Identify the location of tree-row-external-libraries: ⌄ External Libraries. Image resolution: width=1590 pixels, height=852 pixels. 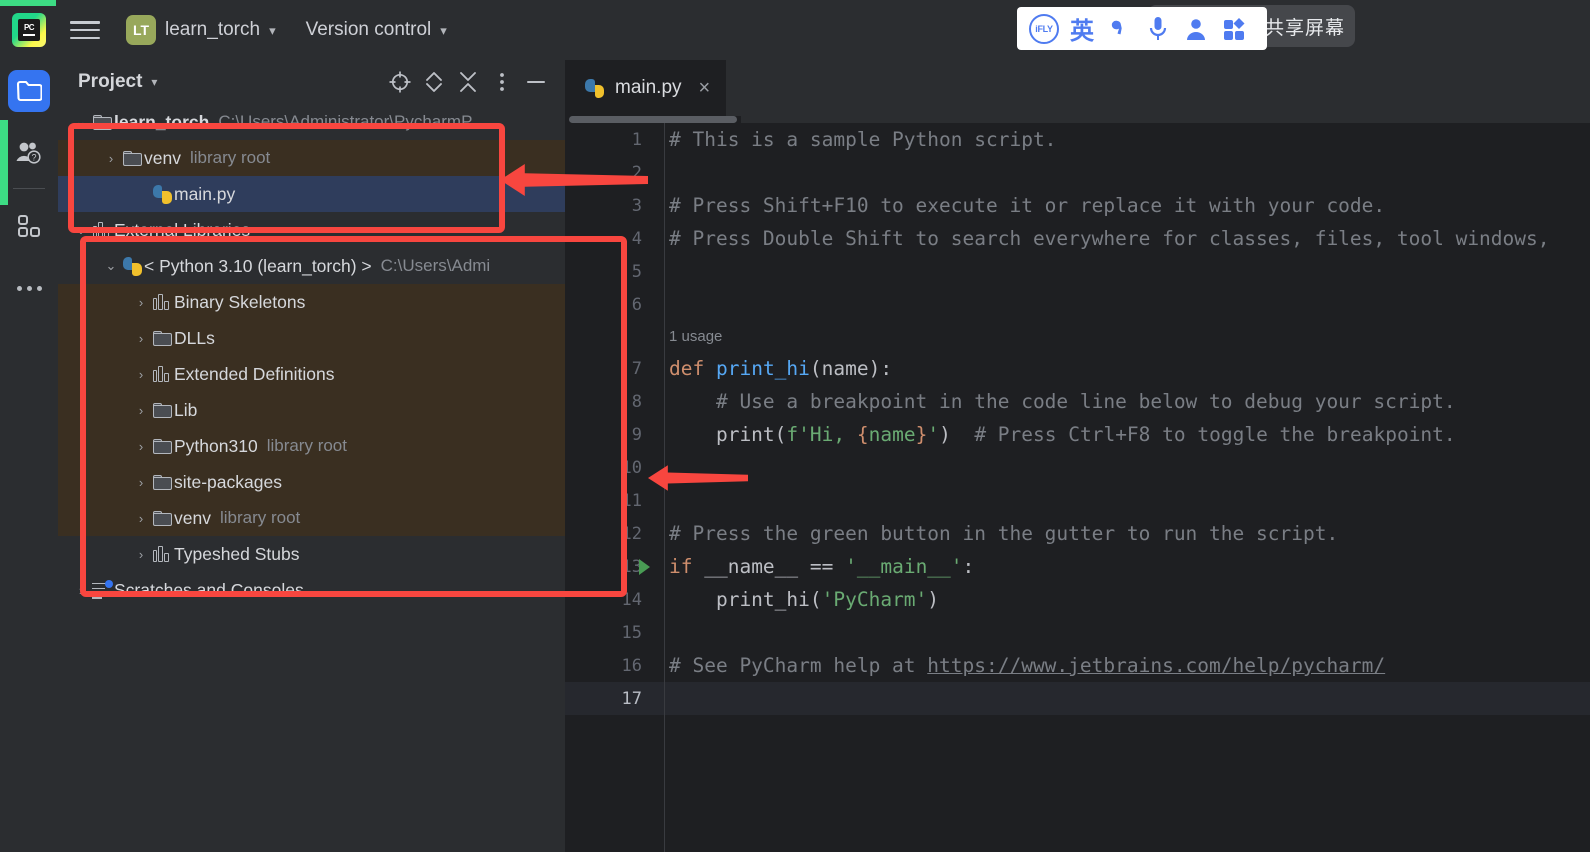
(311, 230).